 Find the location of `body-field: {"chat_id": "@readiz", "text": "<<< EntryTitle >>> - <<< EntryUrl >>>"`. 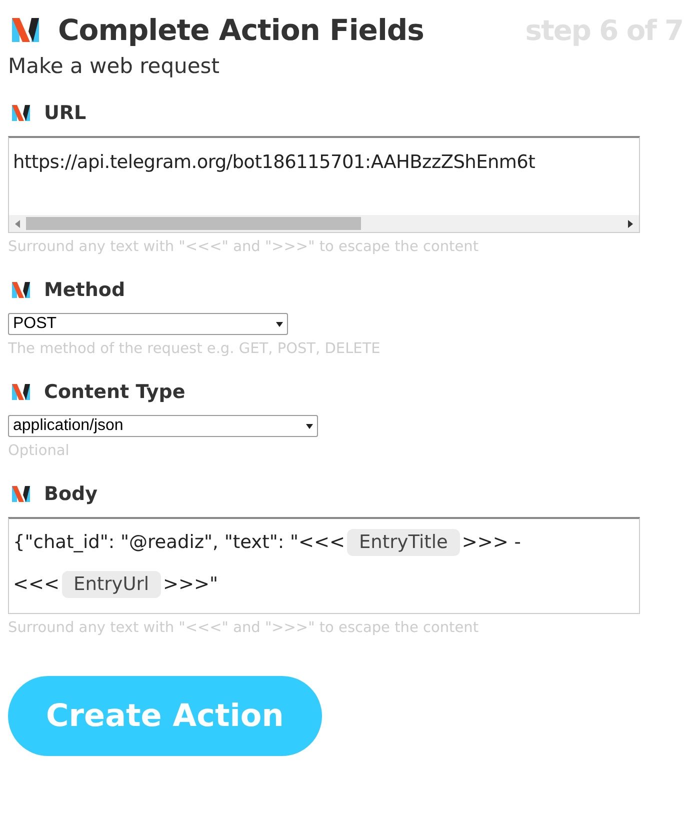

body-field: {"chat_id": "@readiz", "text": "<<< EntryTitle >>> - <<< EntryUrl >>>" is located at coordinates (324, 565).